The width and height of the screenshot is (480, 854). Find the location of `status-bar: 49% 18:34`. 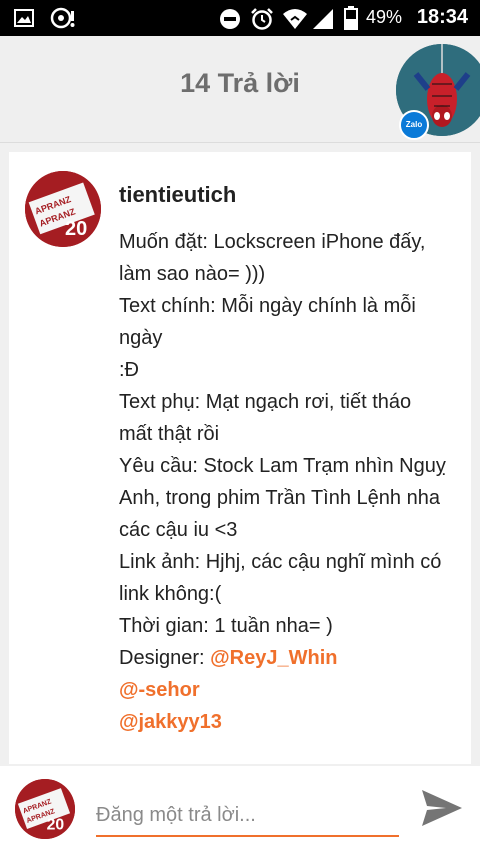

status-bar: 49% 18:34 is located at coordinates (240, 18).